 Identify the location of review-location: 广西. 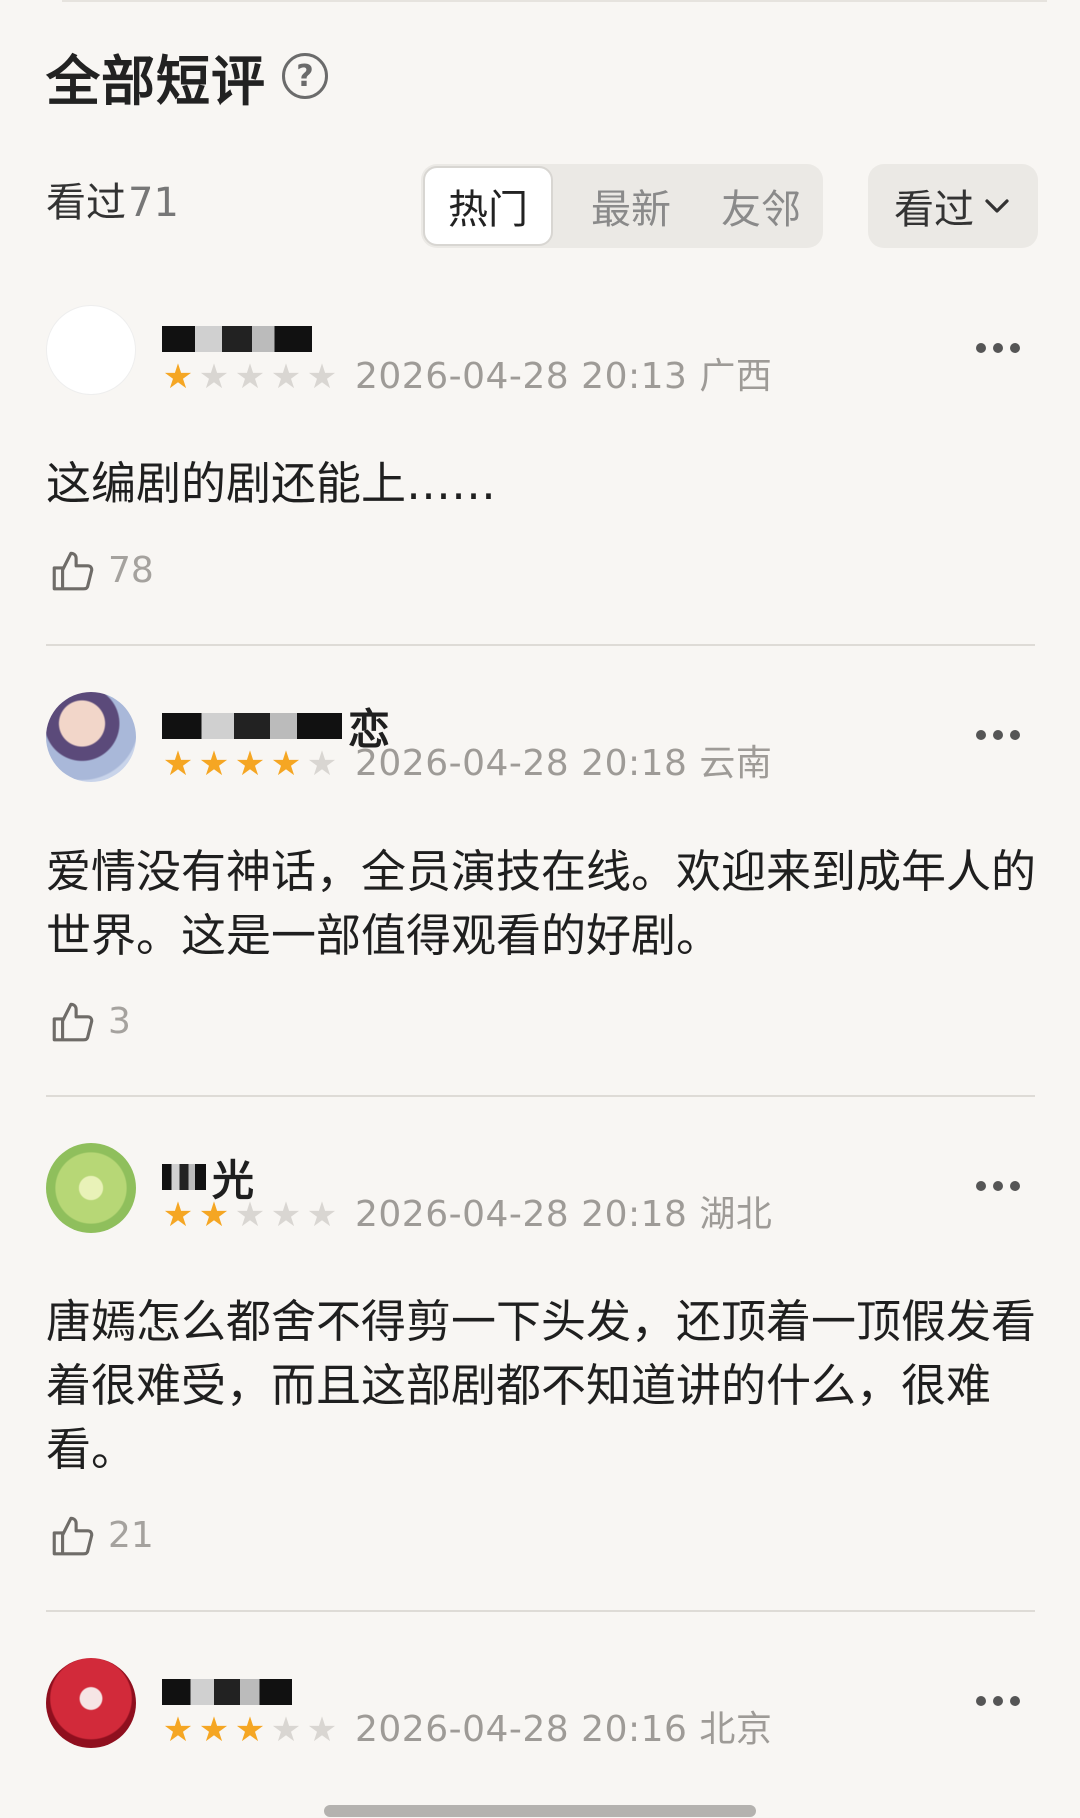
(736, 376).